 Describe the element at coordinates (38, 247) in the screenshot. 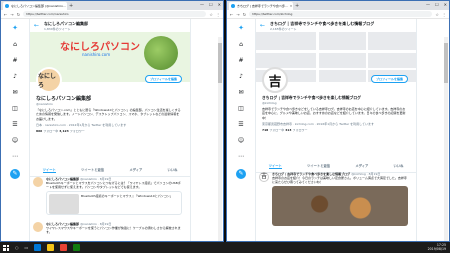

I see `edge-icon` at that location.